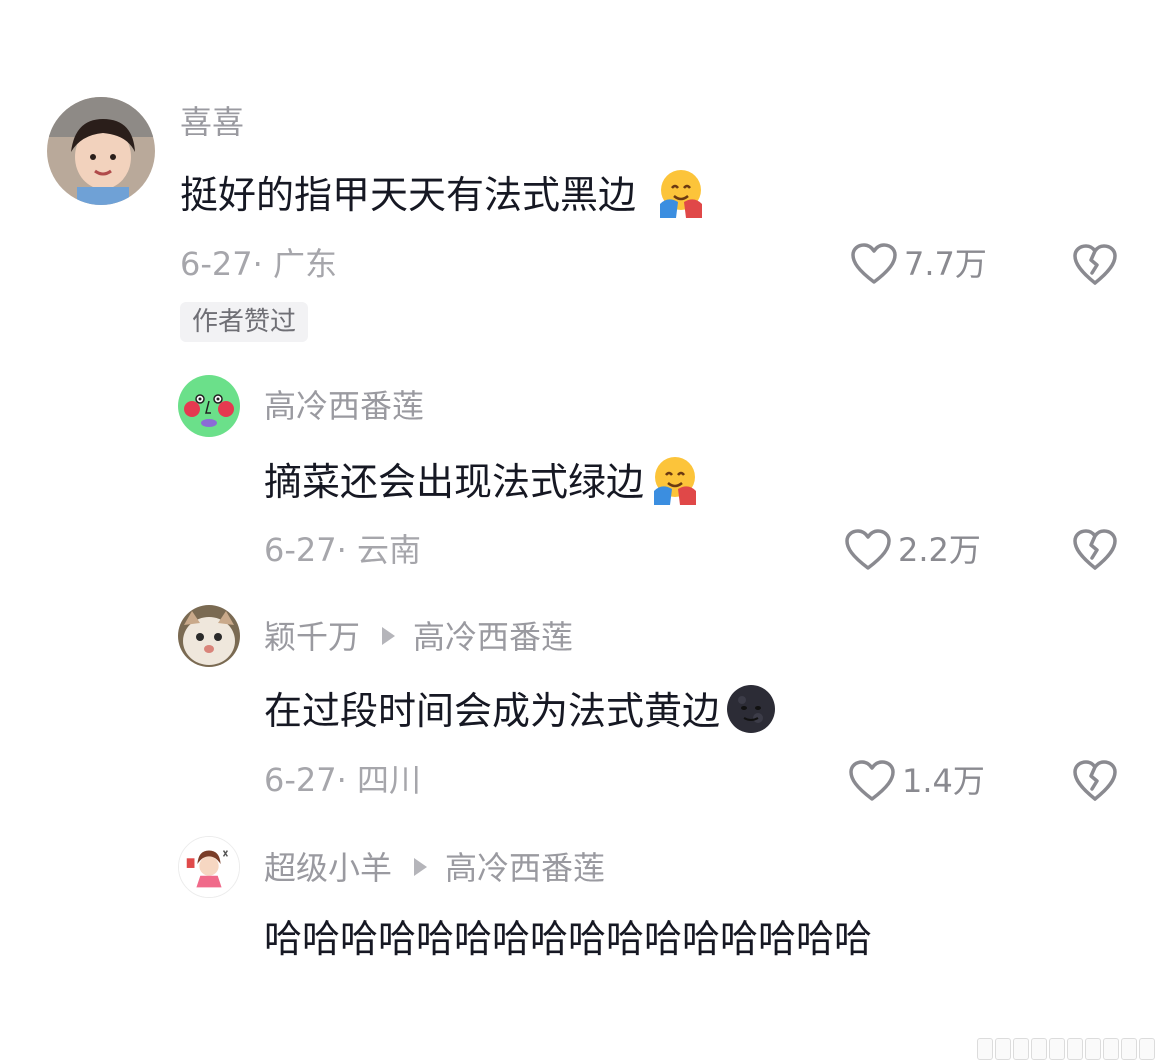 This screenshot has width=1169, height=1064. What do you see at coordinates (943, 781) in the screenshot?
I see `like-count: 1.4万` at bounding box center [943, 781].